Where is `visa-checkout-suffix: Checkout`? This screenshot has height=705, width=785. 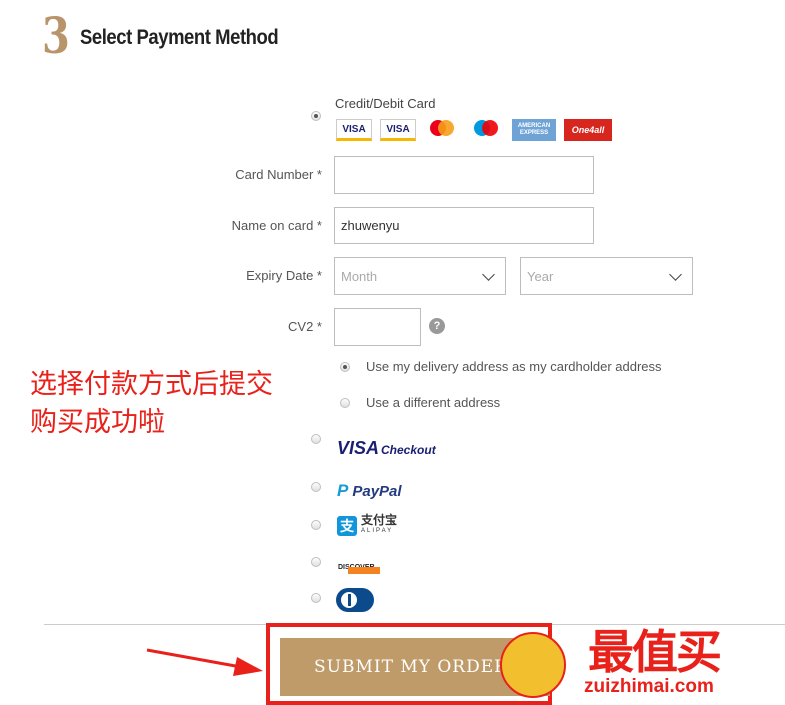
visa-checkout-suffix: Checkout is located at coordinates (408, 450).